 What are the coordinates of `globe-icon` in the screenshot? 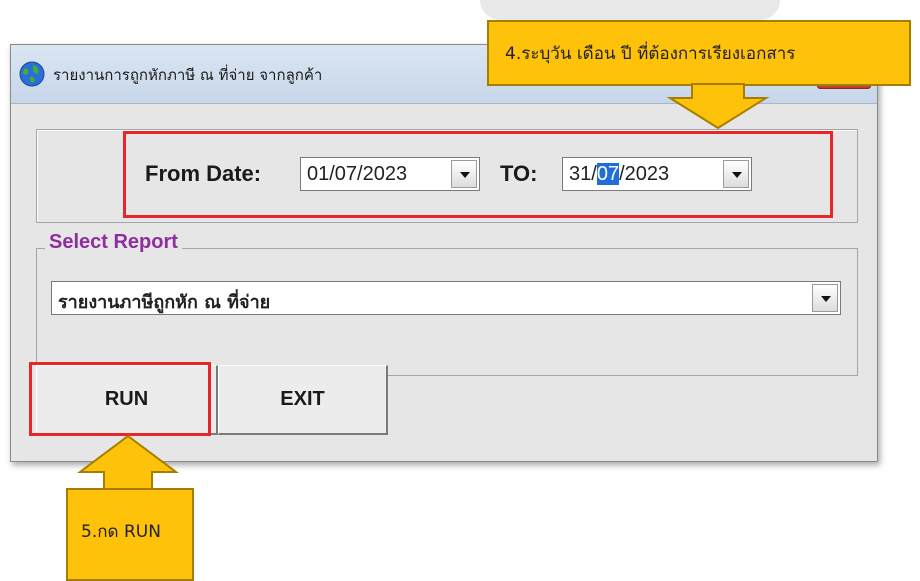 It's located at (32, 74).